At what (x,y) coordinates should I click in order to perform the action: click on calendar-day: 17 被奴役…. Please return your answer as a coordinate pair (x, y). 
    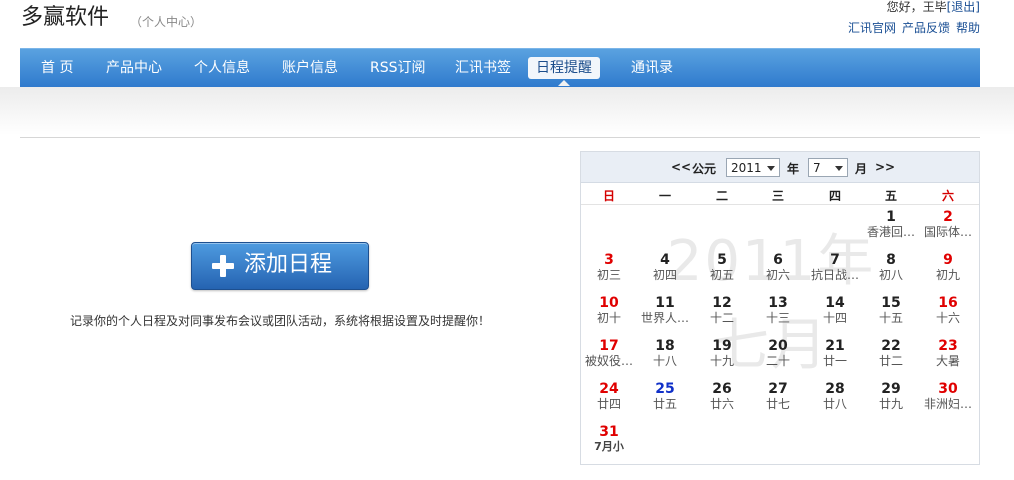
    Looking at the image, I should click on (609, 359).